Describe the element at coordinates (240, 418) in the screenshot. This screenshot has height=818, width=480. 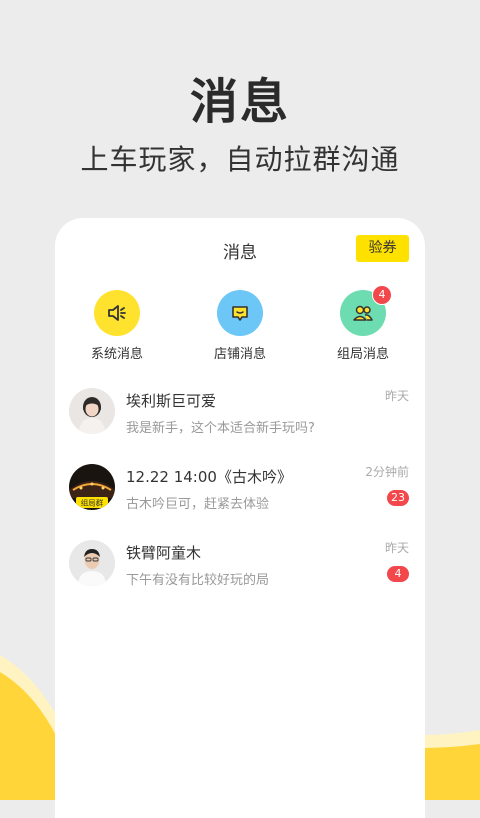
I see `message-row: 埃利斯巨可爱 我是新手，这个本适合新手玩吗? 昨天` at that location.